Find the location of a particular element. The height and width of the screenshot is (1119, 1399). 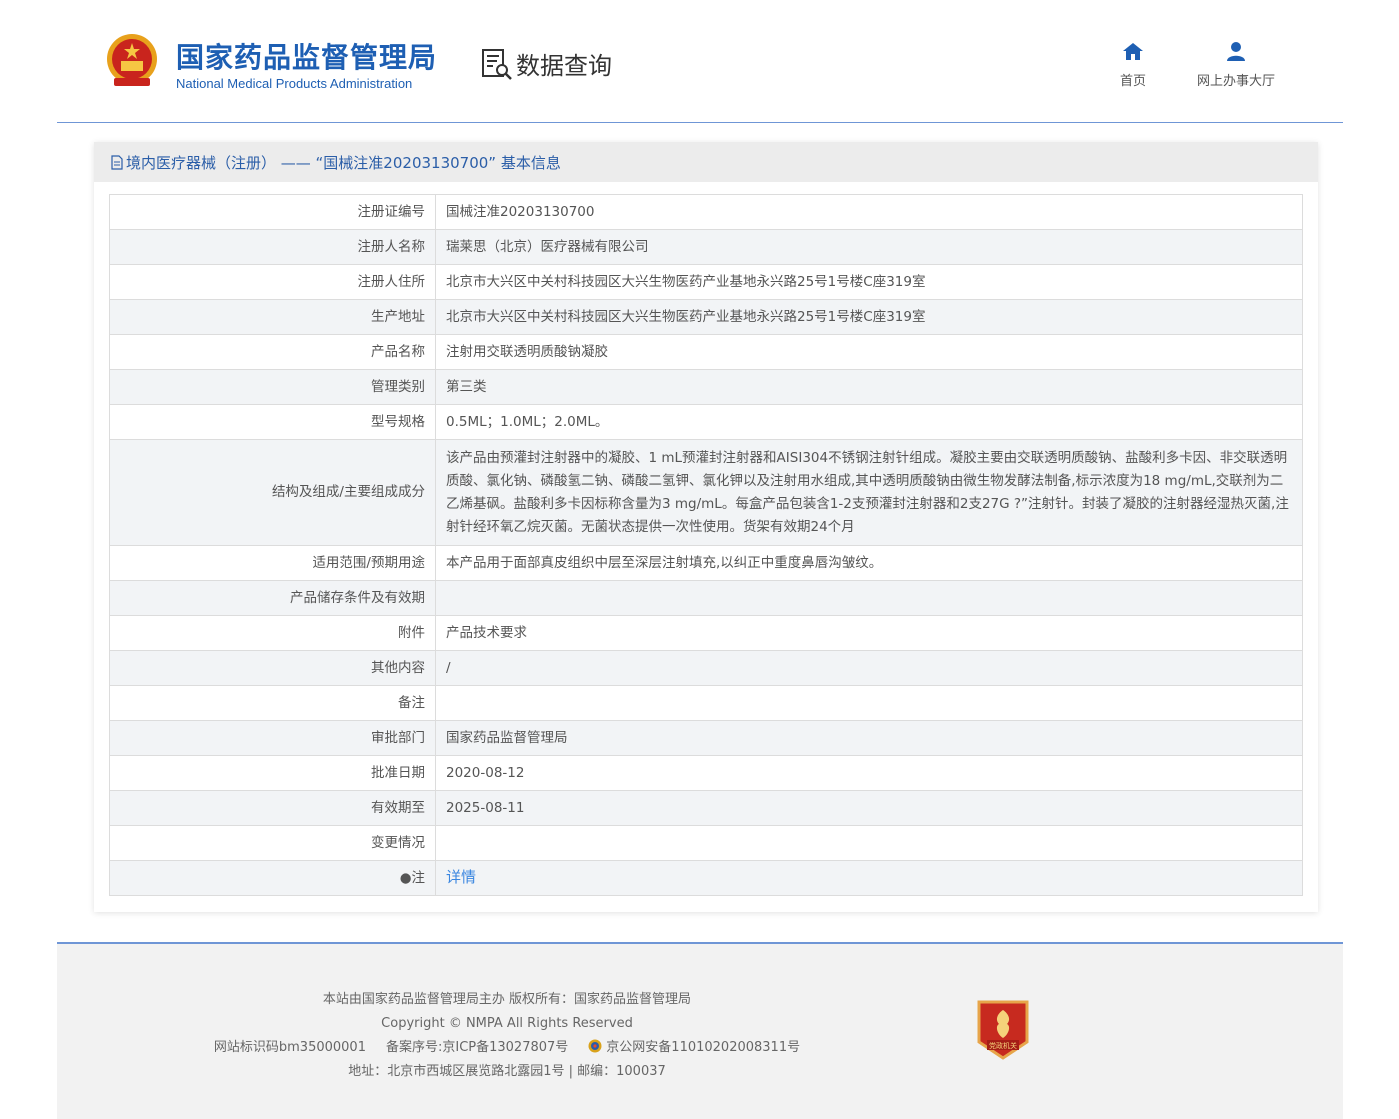

table-row: 其他内容 / is located at coordinates (706, 668).